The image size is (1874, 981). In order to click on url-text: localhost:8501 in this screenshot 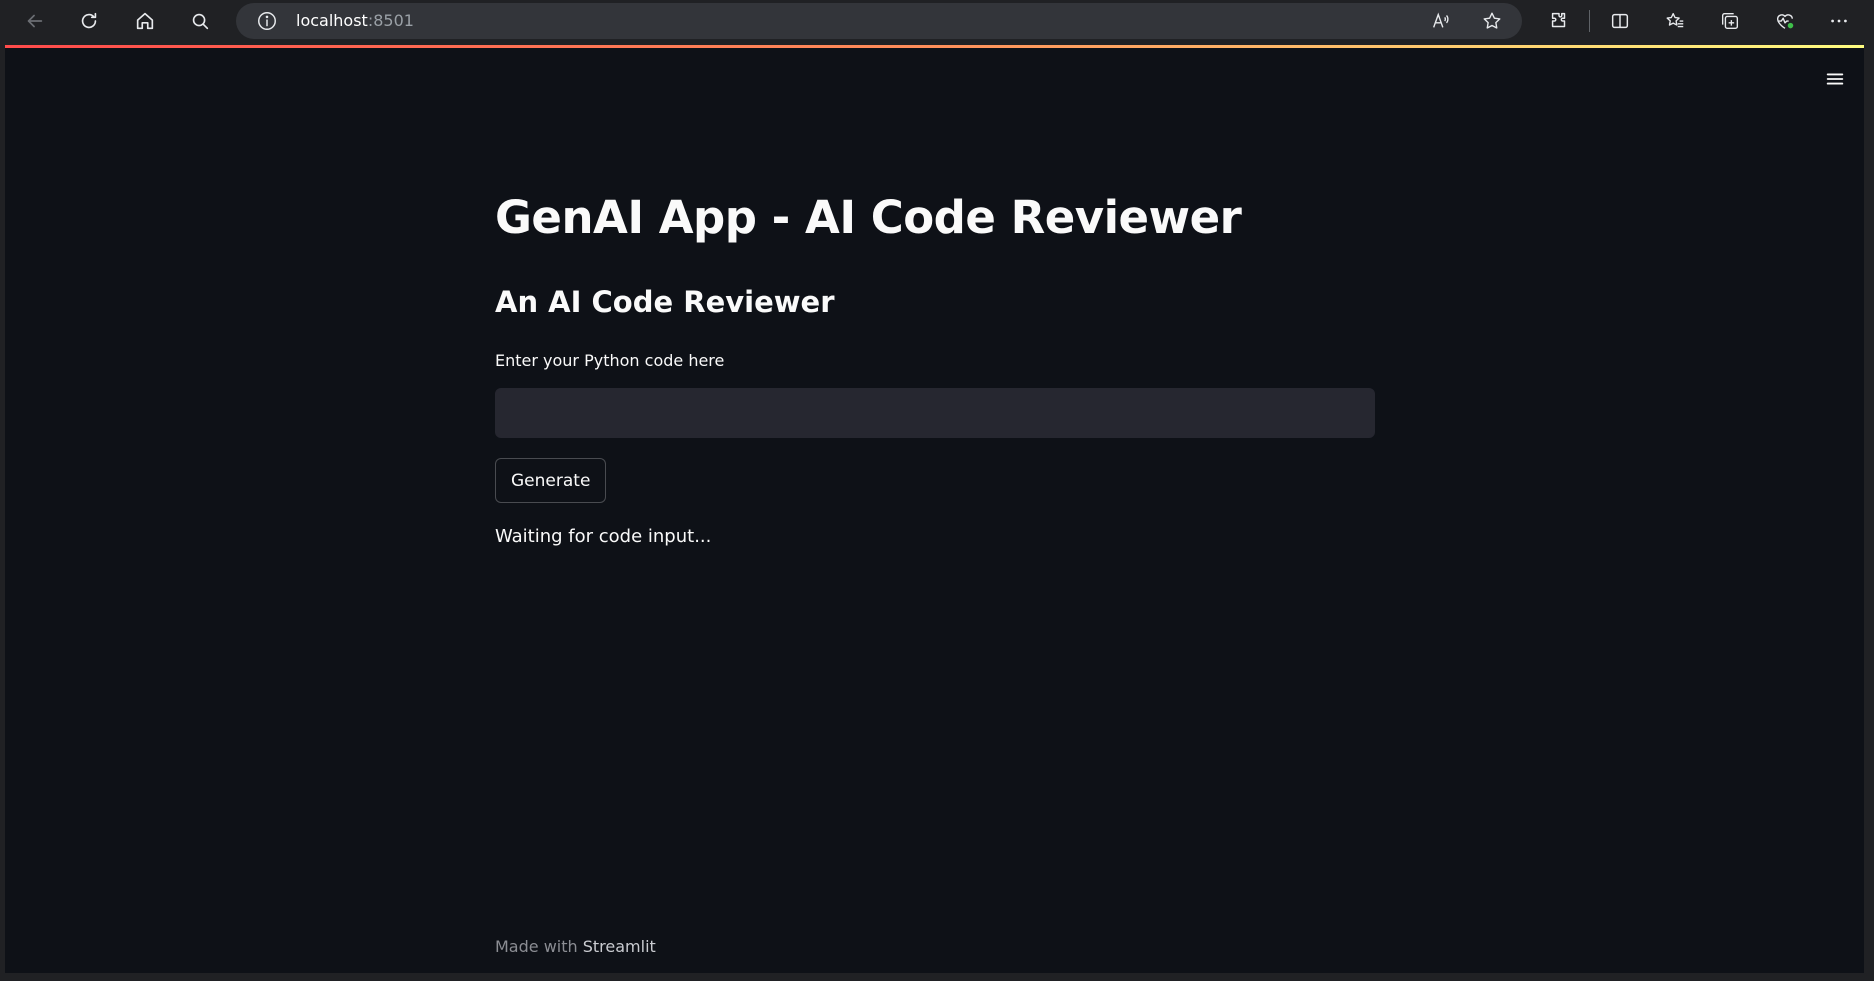, I will do `click(355, 20)`.